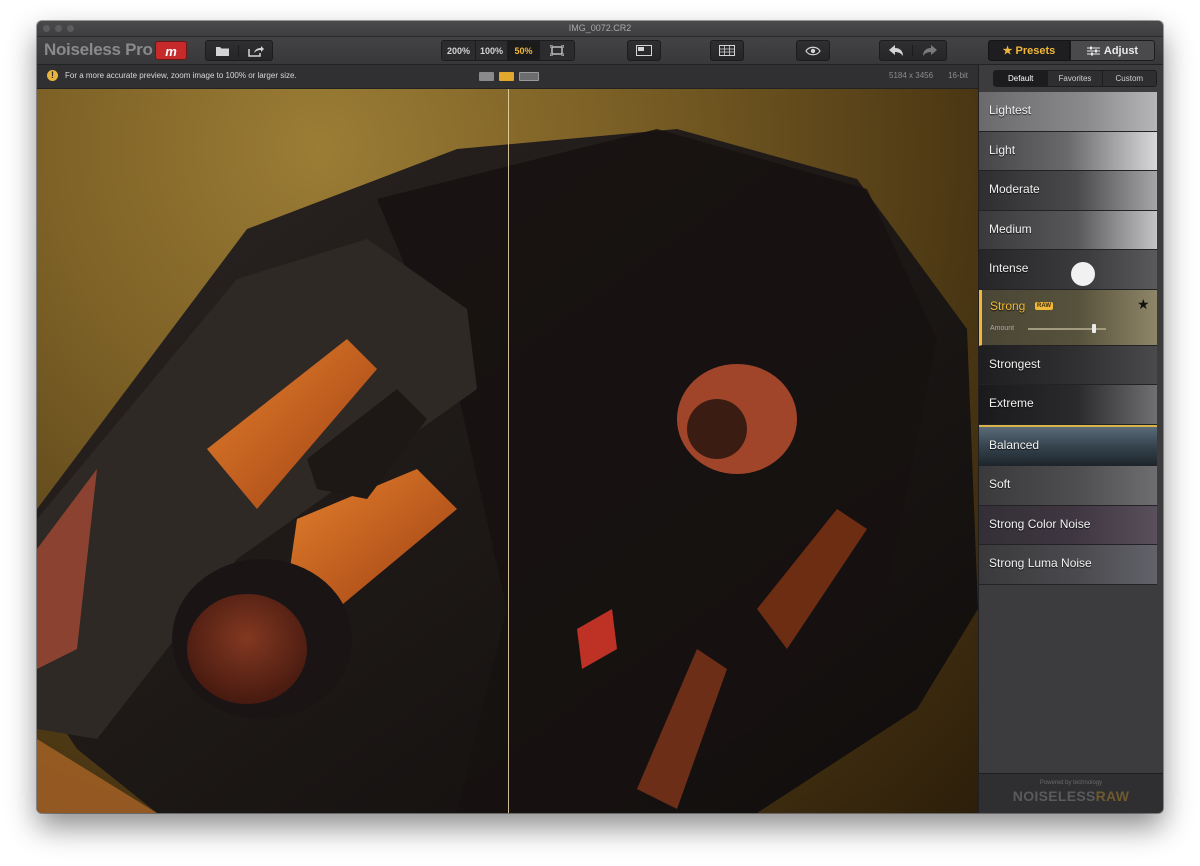 This screenshot has width=1200, height=866. I want to click on fit-screen-button, so click(557, 50).